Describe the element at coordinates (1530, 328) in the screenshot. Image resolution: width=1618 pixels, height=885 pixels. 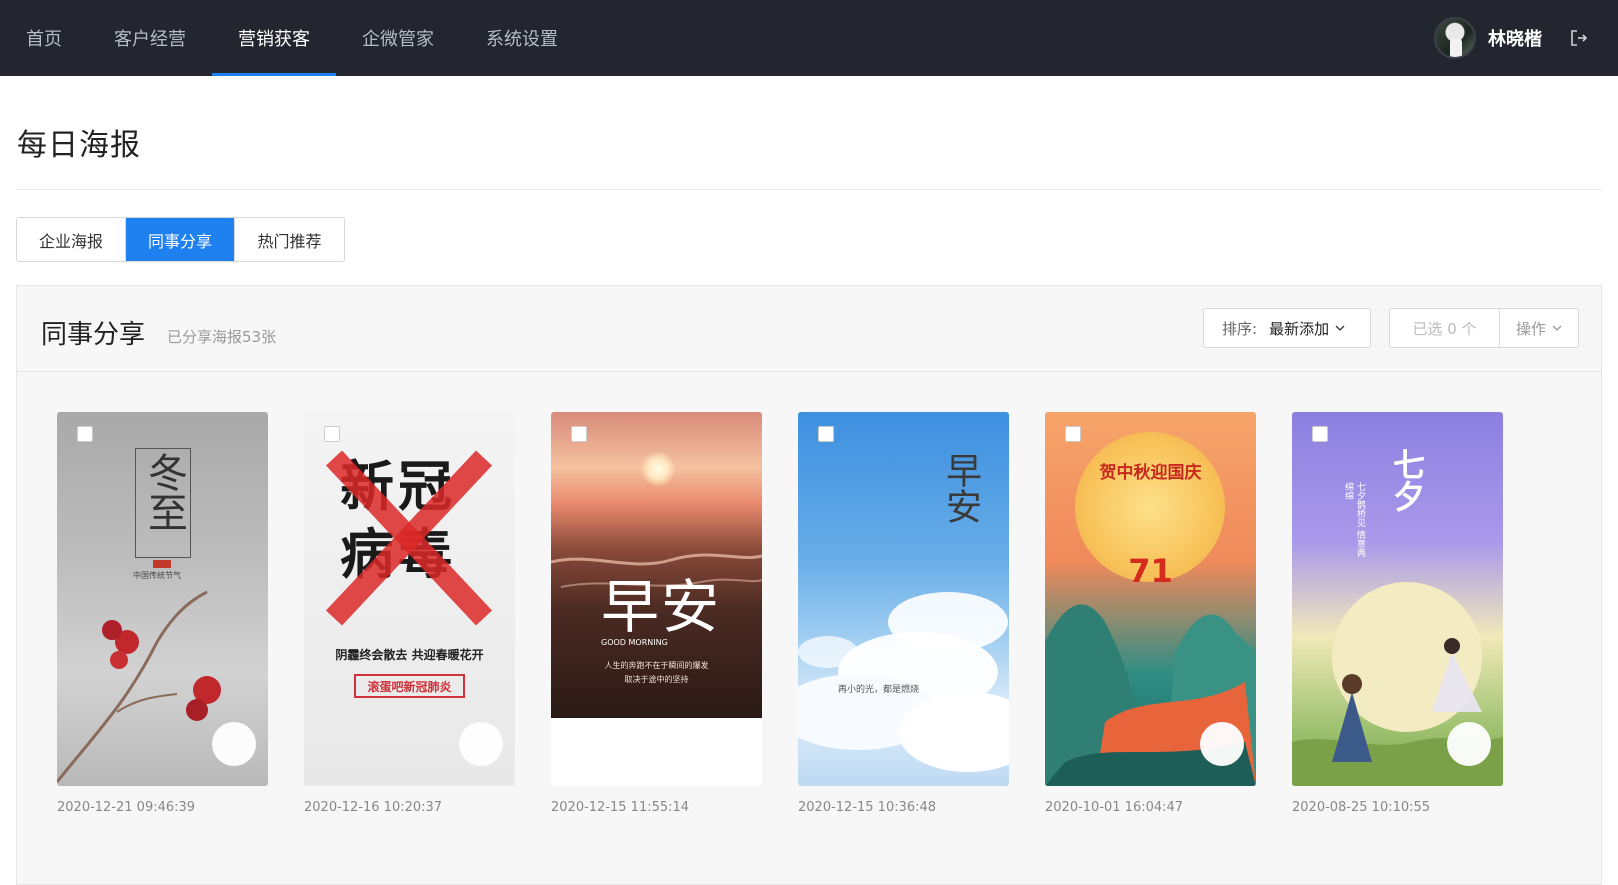
I see `operations-label: 操作` at that location.